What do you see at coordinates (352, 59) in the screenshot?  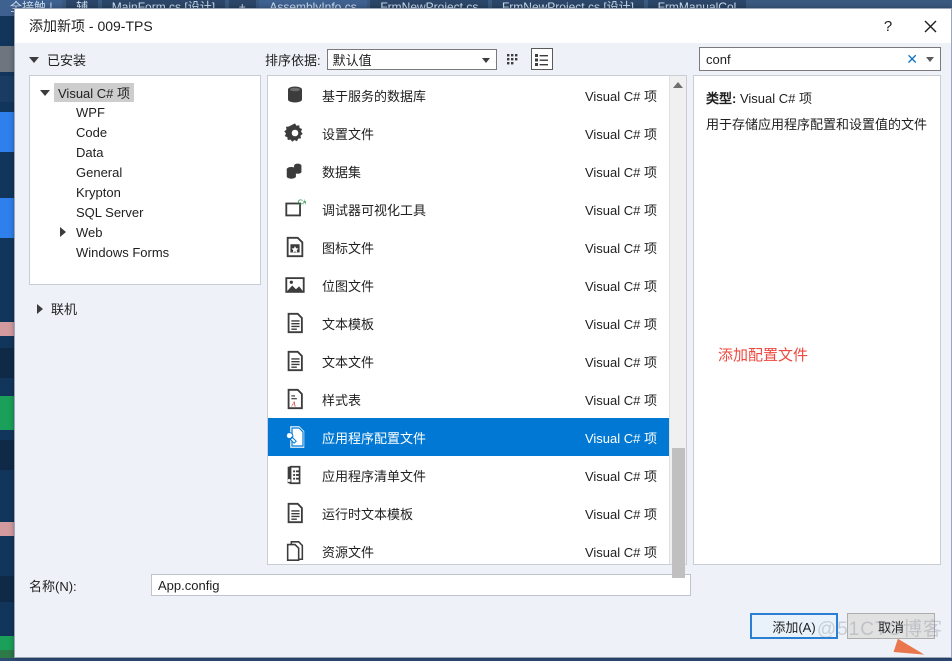 I see `sort-by-value: 默认值` at bounding box center [352, 59].